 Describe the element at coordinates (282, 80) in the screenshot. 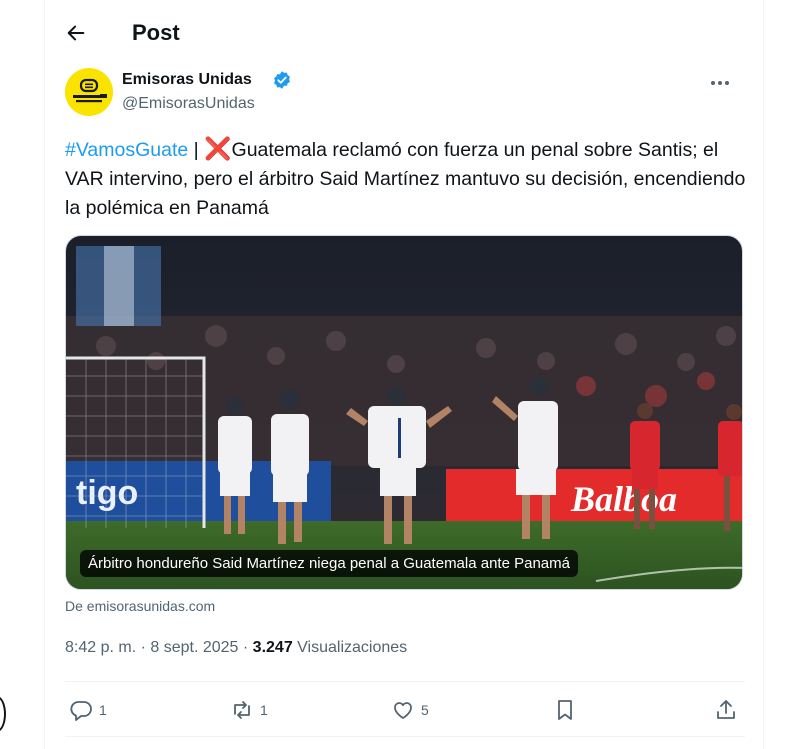

I see `verified-badge-icon` at that location.